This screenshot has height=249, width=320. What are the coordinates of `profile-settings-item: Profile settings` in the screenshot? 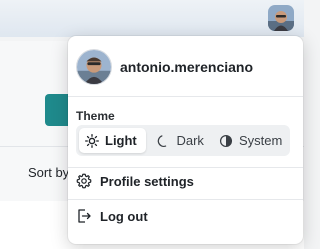 It's located at (185, 181).